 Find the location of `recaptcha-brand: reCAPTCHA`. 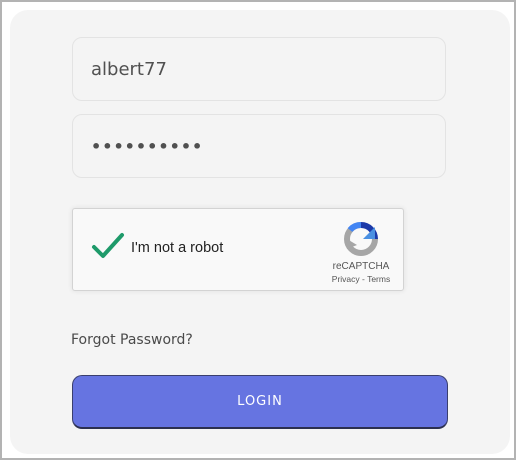

recaptcha-brand: reCAPTCHA is located at coordinates (361, 266).